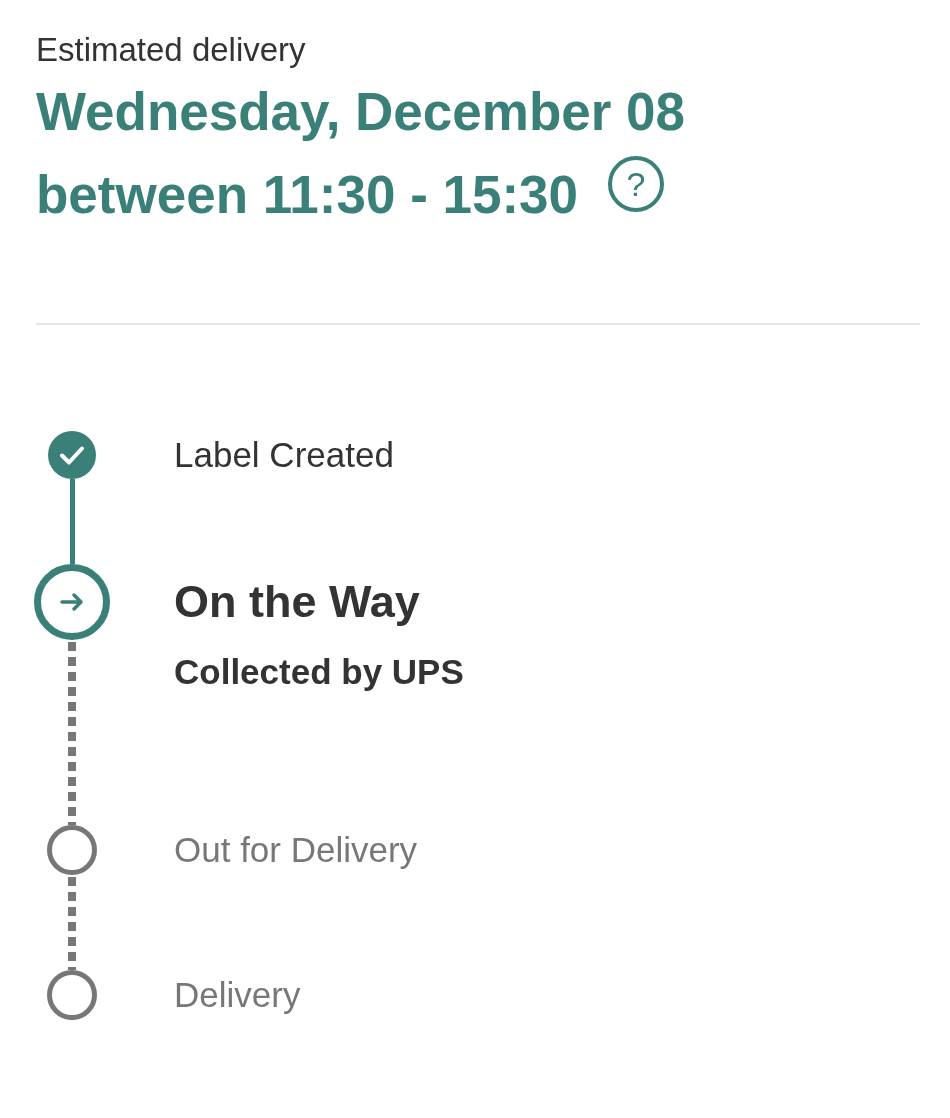  Describe the element at coordinates (237, 995) in the screenshot. I see `step-title: Delivery` at that location.